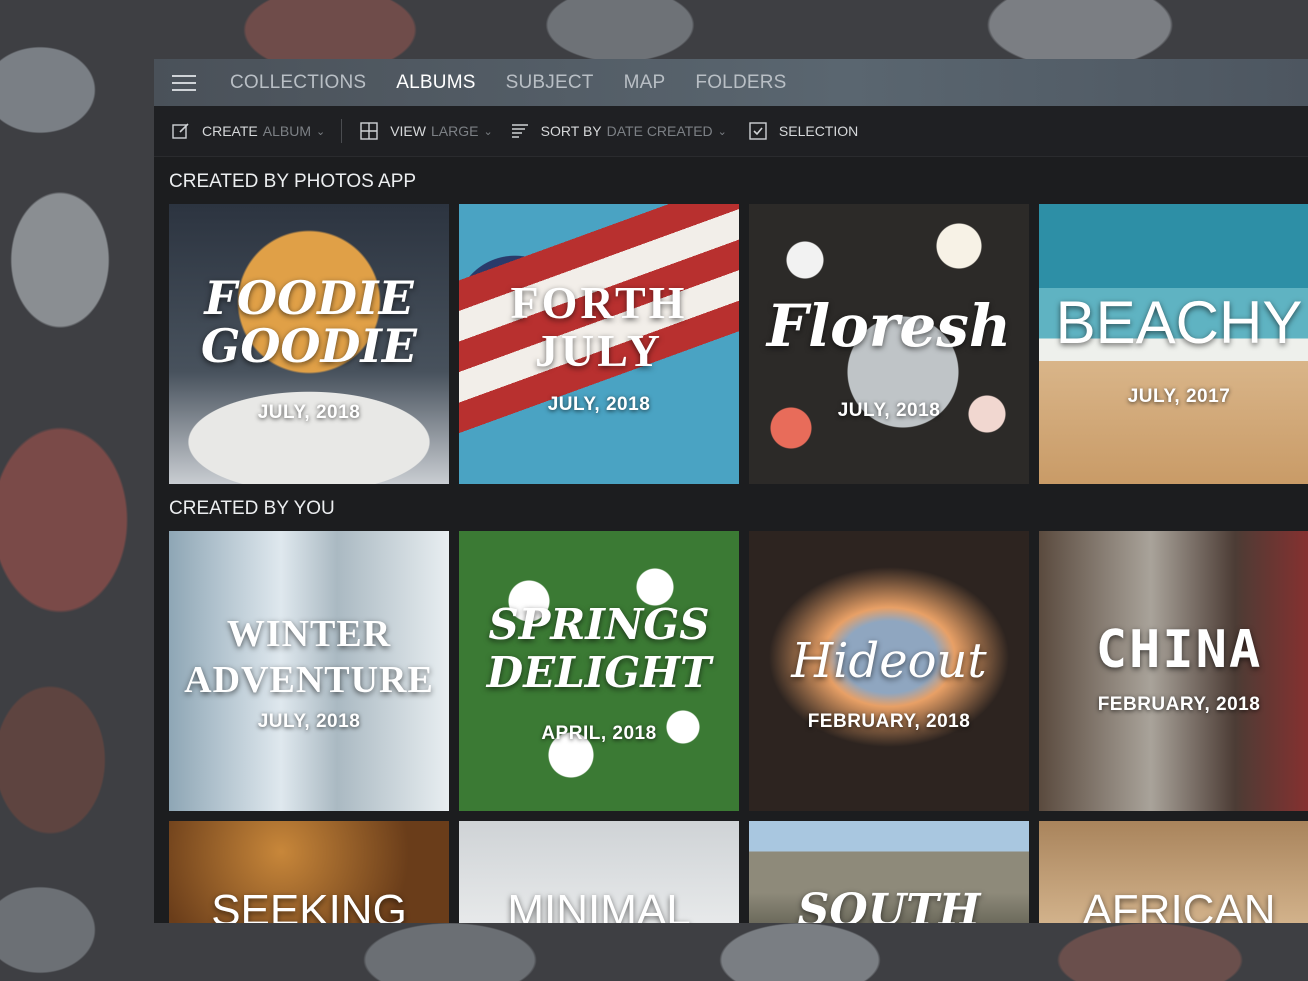  I want to click on album-tile: Floresh JULY, 2018, so click(889, 344).